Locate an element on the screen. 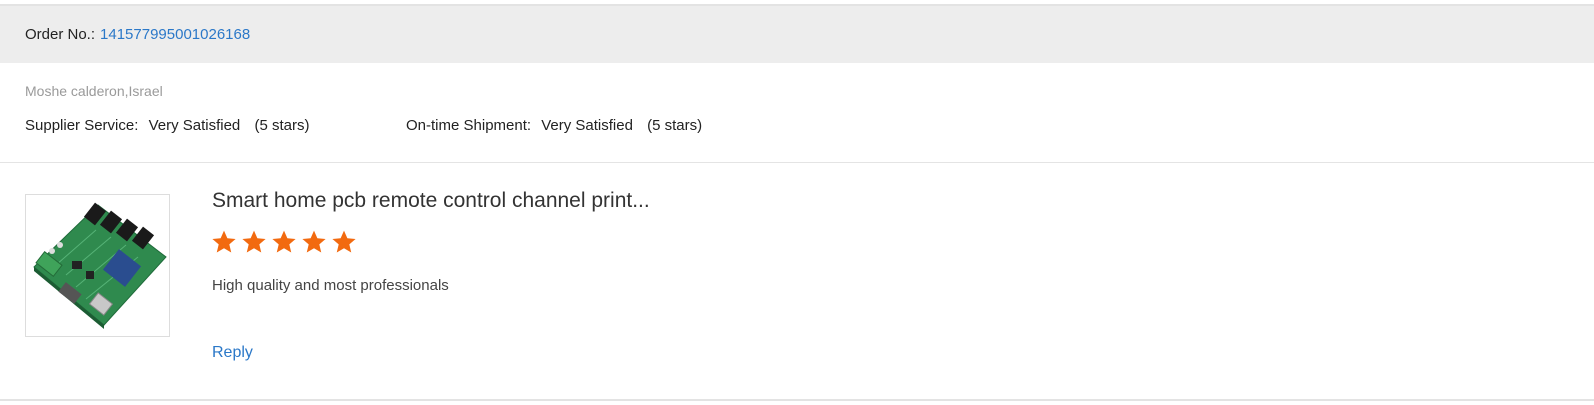  product-thumbnail is located at coordinates (97, 265).